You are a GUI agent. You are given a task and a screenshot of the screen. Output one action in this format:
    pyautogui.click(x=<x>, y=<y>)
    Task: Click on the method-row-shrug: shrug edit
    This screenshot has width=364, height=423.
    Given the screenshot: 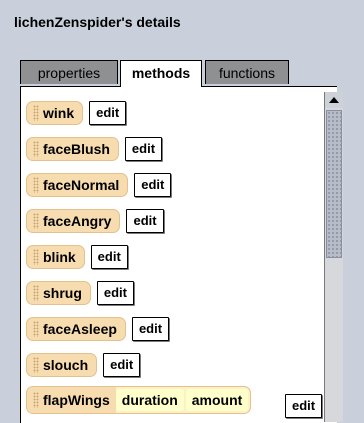 What is the action you would take?
    pyautogui.click(x=80, y=293)
    